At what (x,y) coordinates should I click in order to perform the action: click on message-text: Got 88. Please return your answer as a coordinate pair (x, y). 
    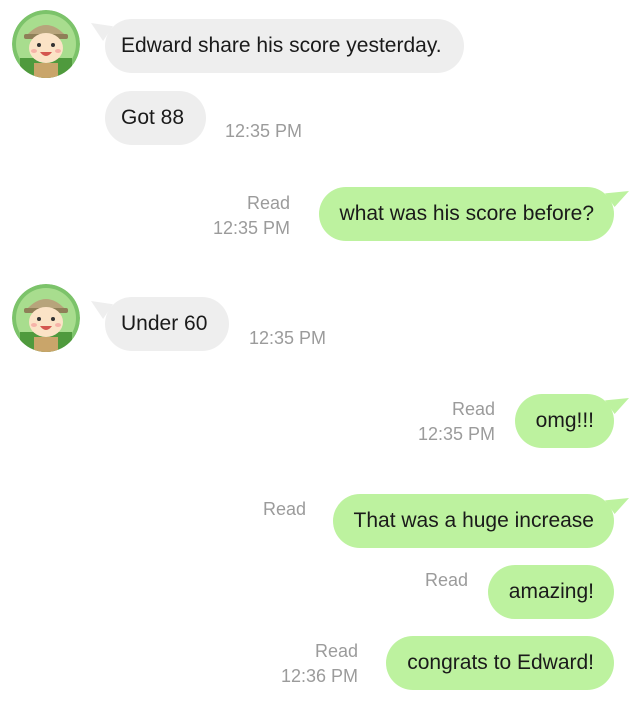
    Looking at the image, I should click on (153, 117).